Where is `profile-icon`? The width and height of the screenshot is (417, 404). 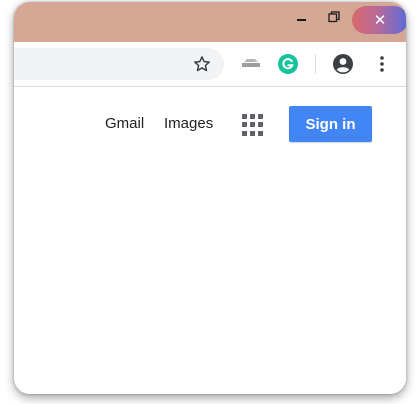
profile-icon is located at coordinates (343, 64).